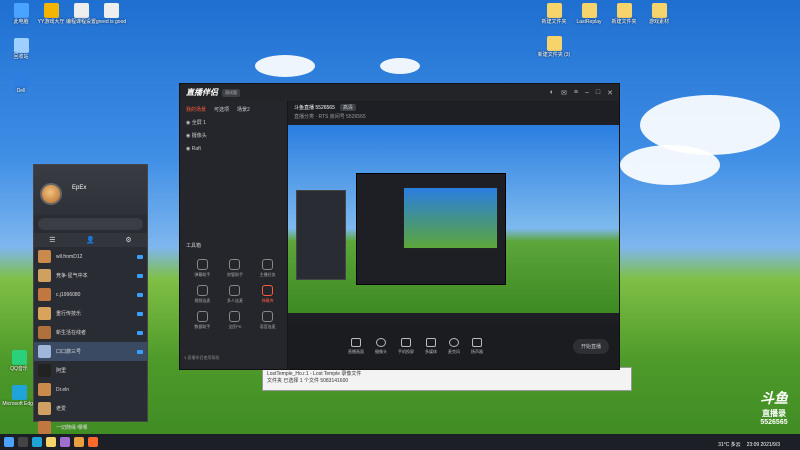 This screenshot has width=800, height=450. What do you see at coordinates (624, 14) in the screenshot?
I see `desktop-icon-folder-2: 新建文件夹` at bounding box center [624, 14].